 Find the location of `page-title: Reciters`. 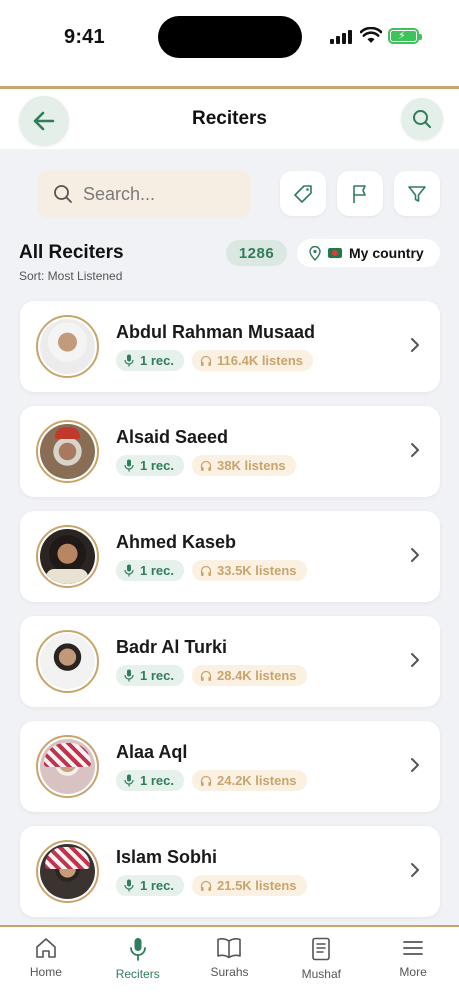

page-title: Reciters is located at coordinates (229, 118).